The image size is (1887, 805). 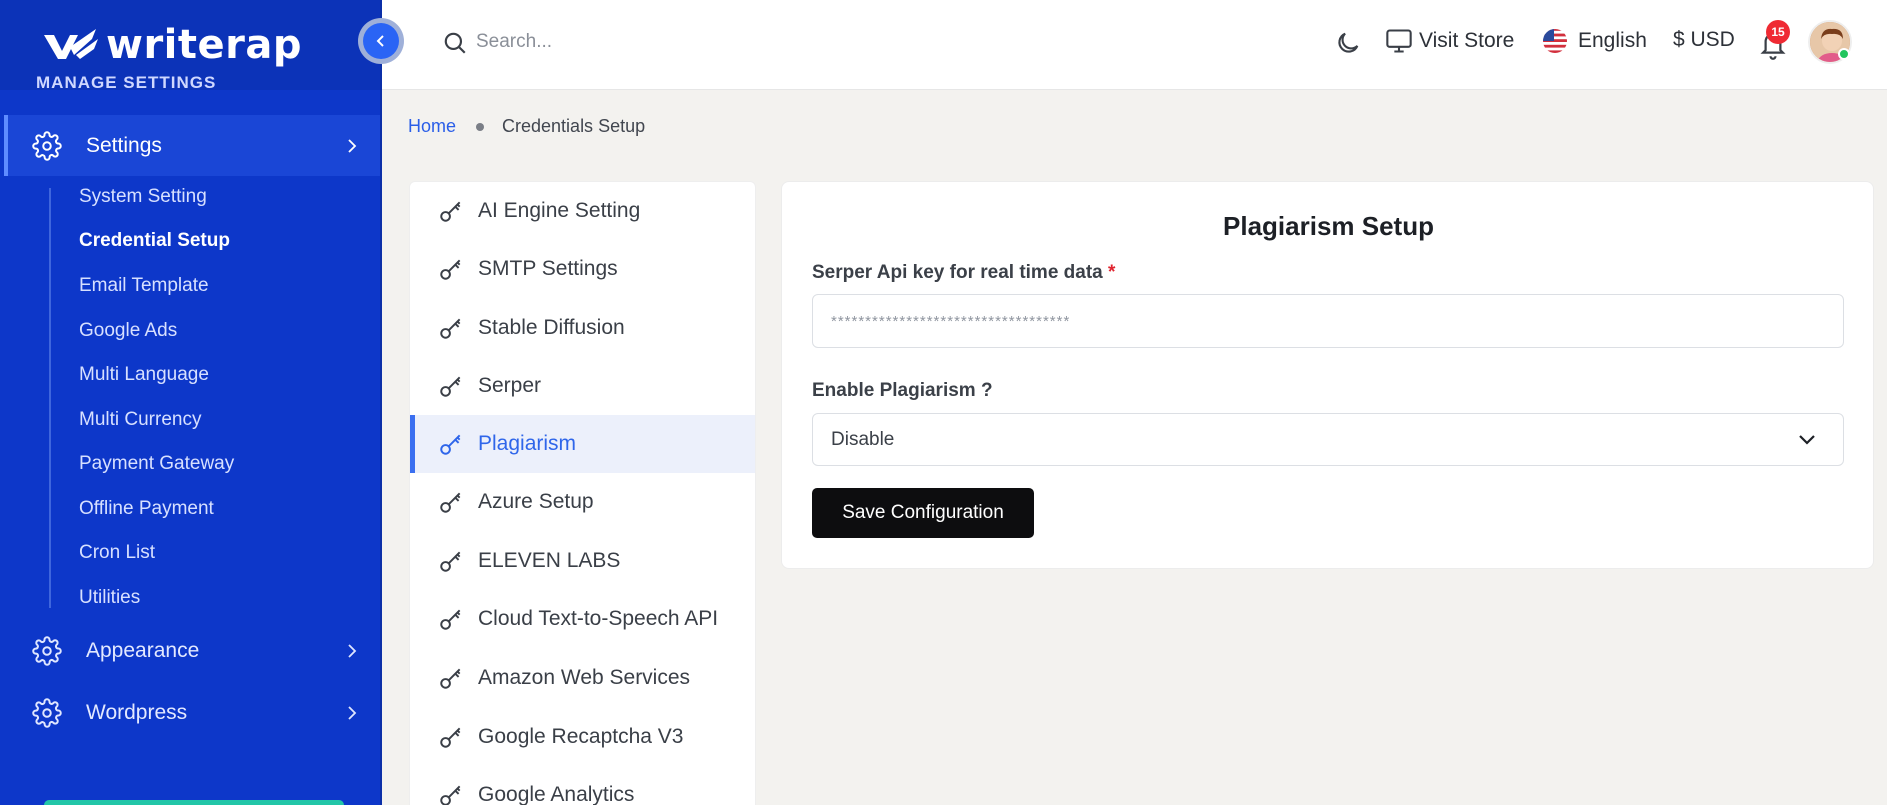 I want to click on credential-menu-label: Google Recaptcha V3, so click(x=581, y=736).